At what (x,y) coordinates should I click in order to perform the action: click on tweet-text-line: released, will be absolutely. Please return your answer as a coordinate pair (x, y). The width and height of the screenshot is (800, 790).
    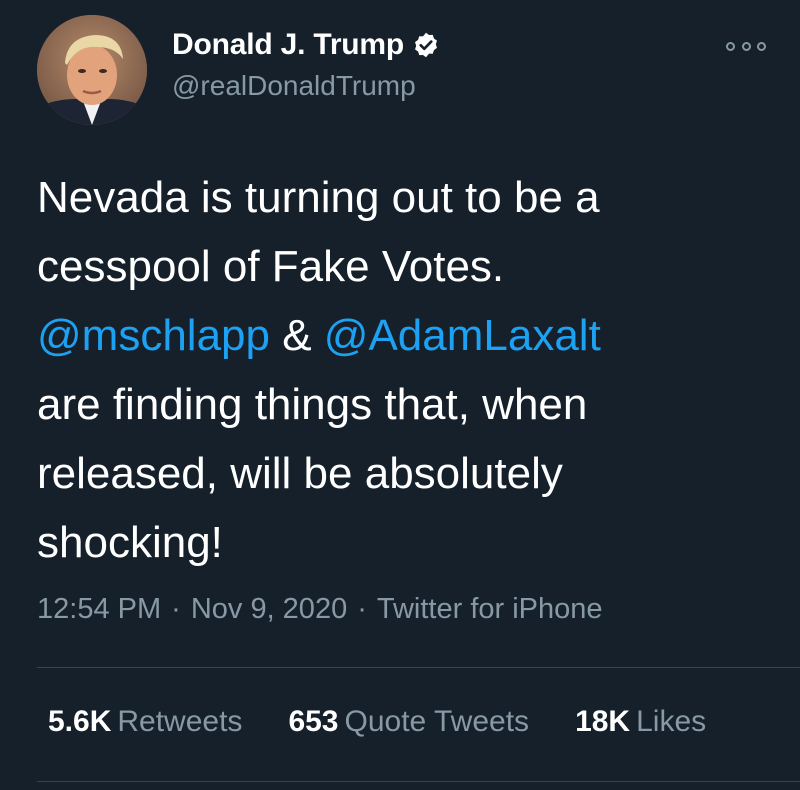
    Looking at the image, I should click on (300, 473).